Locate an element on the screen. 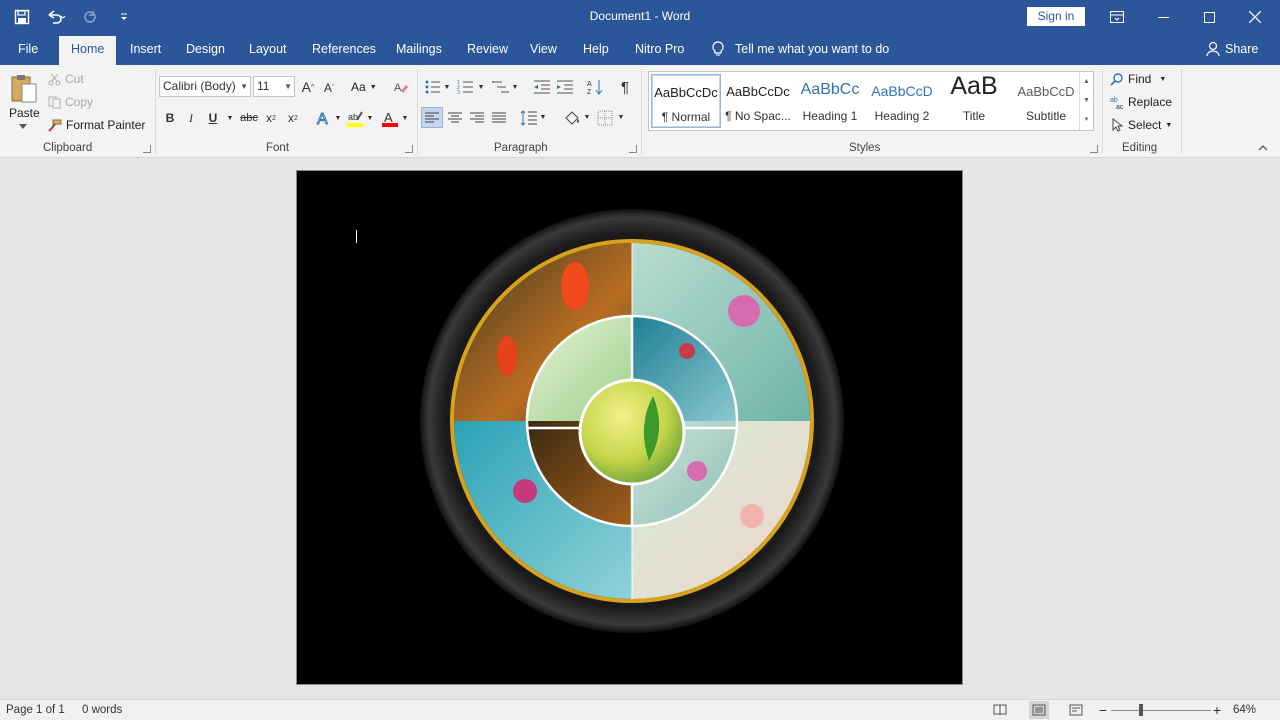 Image resolution: width=1280 pixels, height=720 pixels. italic-button: I is located at coordinates (191, 118).